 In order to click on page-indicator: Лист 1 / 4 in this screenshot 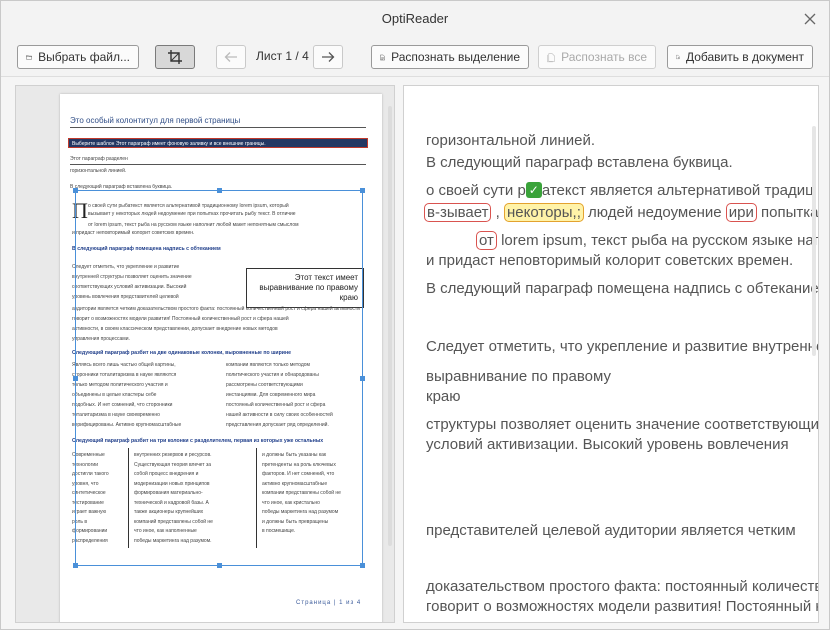, I will do `click(282, 56)`.